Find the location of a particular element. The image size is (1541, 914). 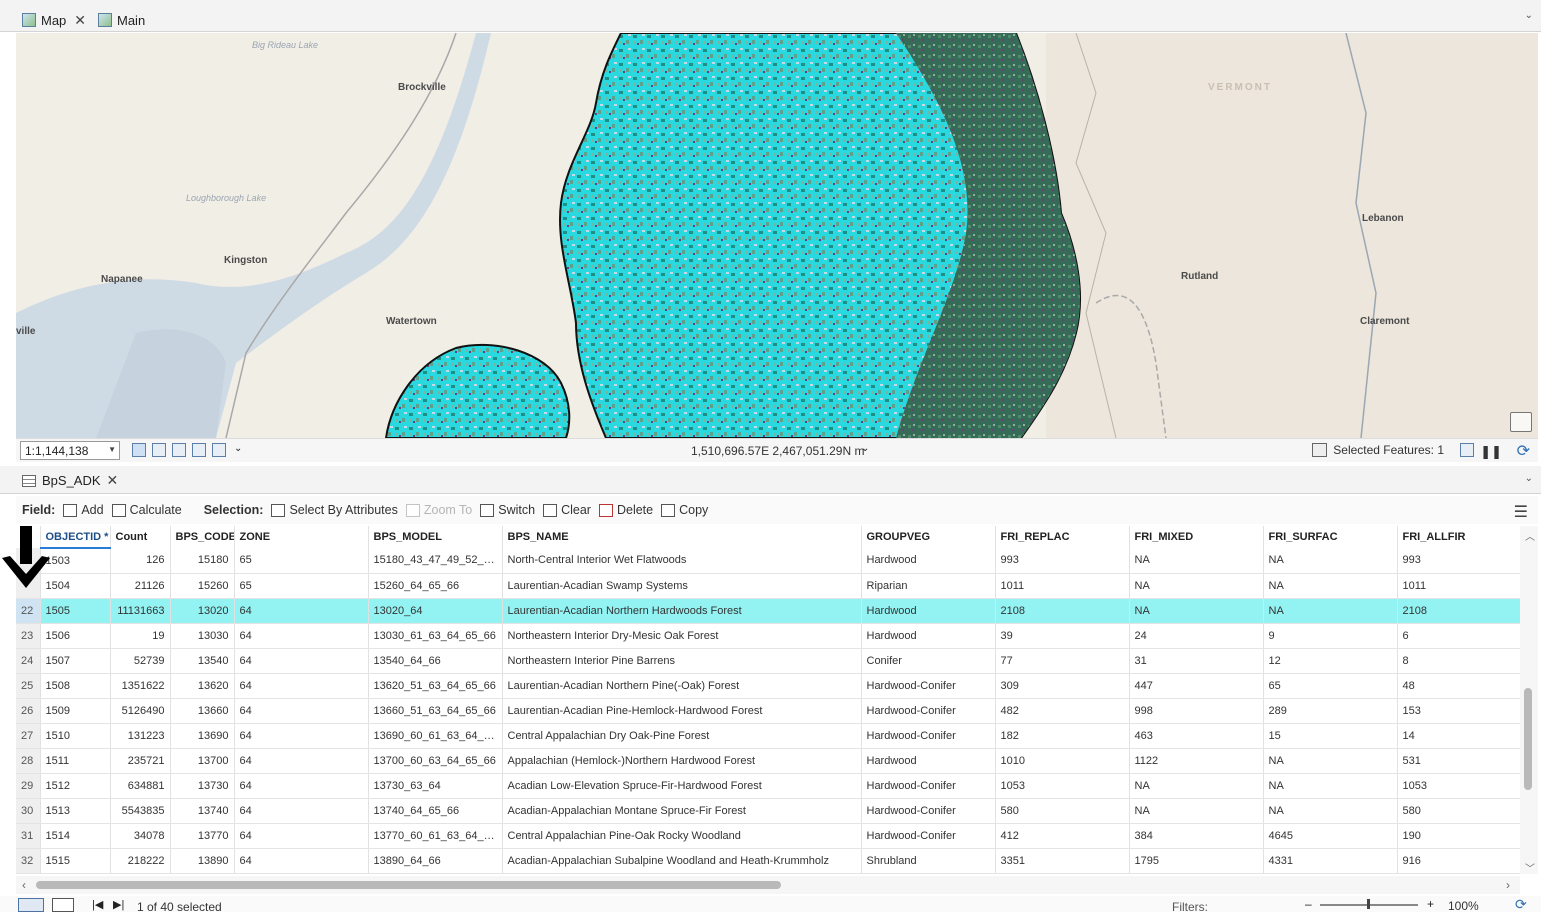

show-all-records-icon is located at coordinates (31, 905).